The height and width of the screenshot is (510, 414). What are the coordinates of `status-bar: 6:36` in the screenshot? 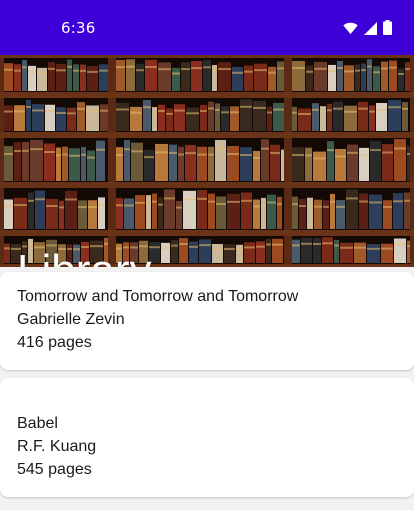 It's located at (207, 27).